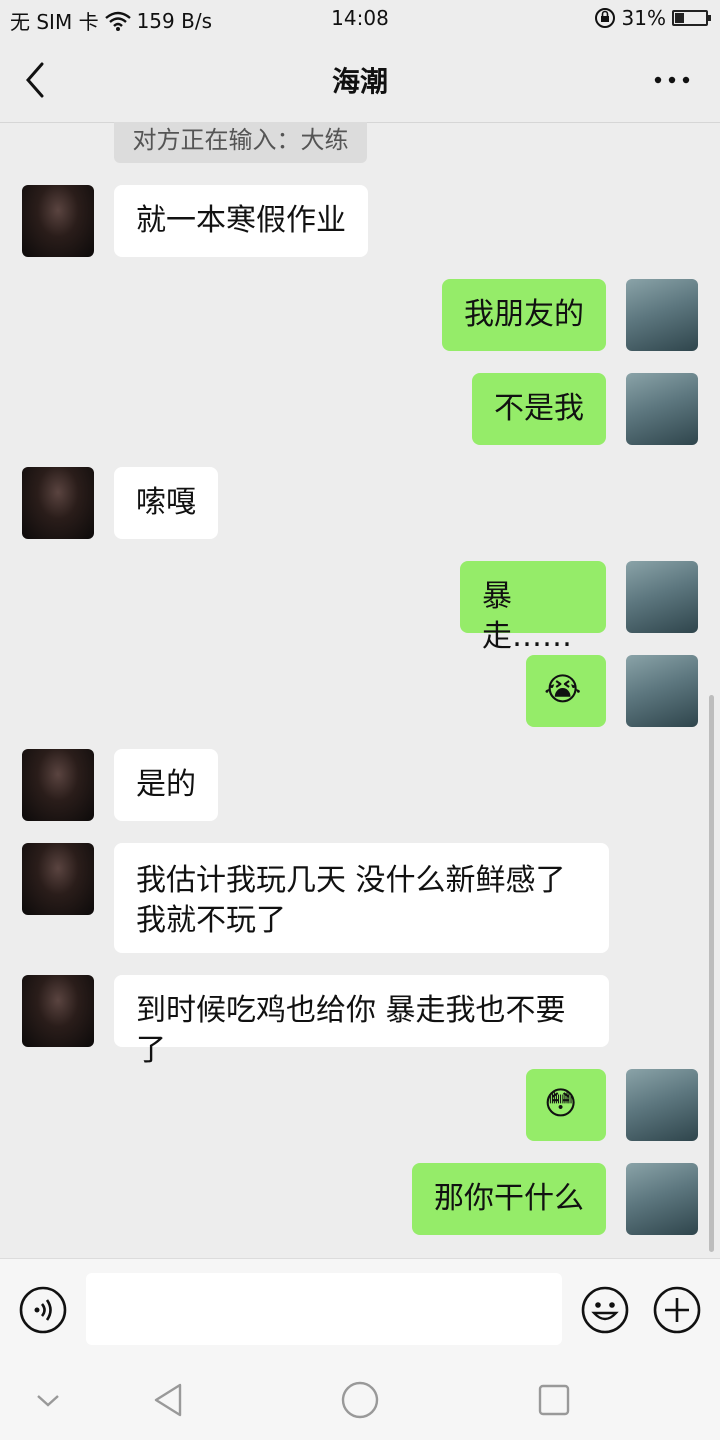  What do you see at coordinates (241, 221) in the screenshot?
I see `message-bubble: 就一本寒假作业` at bounding box center [241, 221].